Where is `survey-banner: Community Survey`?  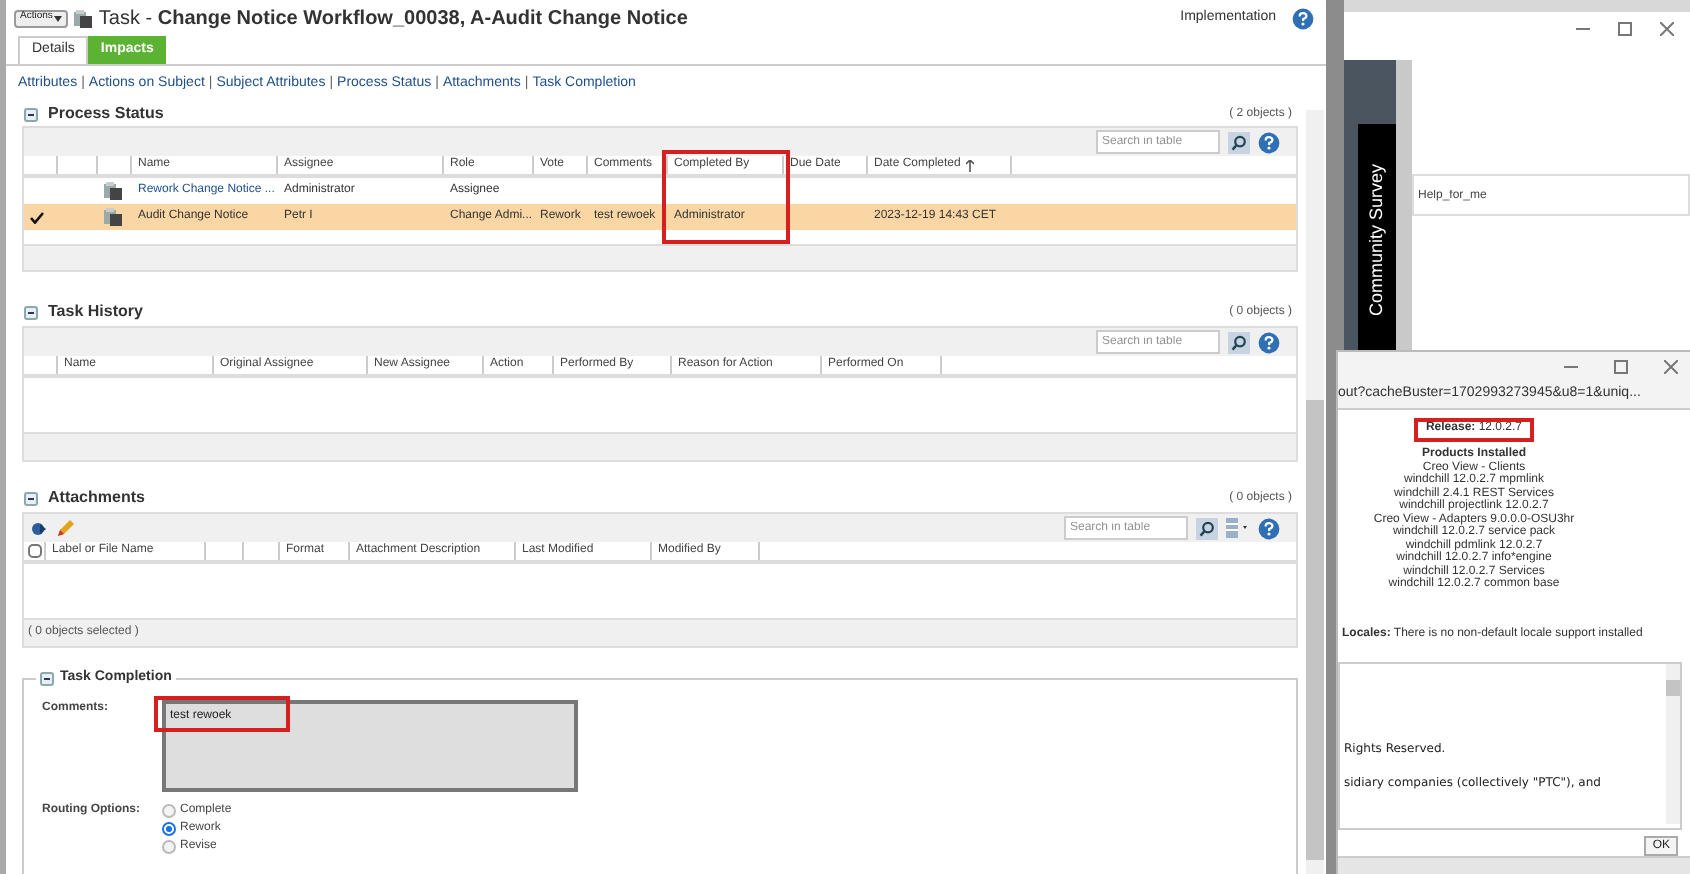
survey-banner: Community Survey is located at coordinates (1377, 240).